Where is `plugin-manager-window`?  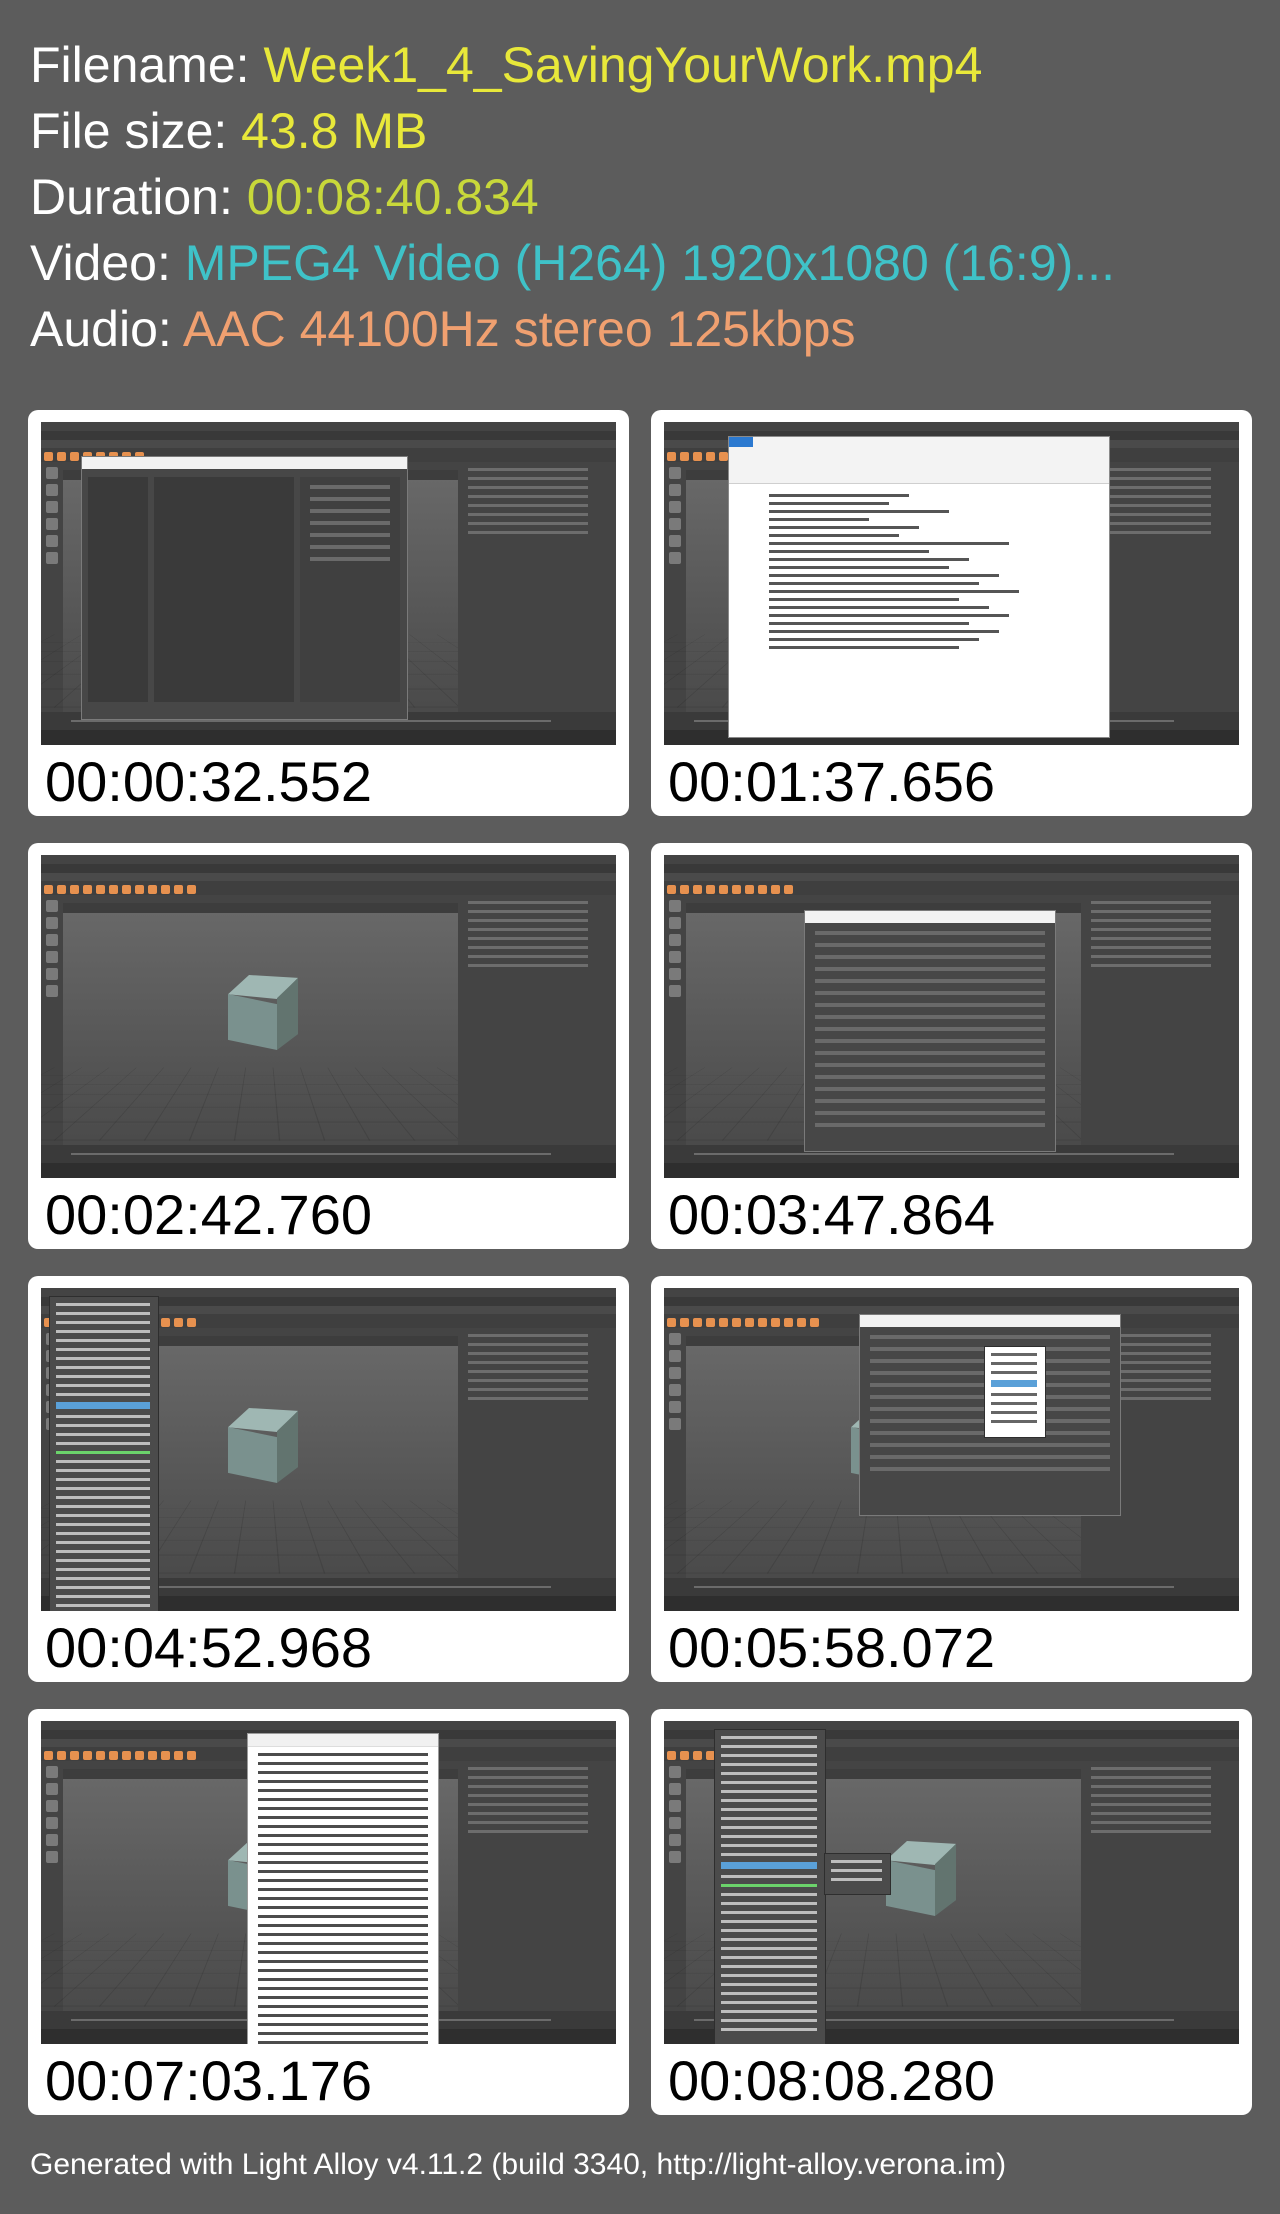
plugin-manager-window is located at coordinates (343, 1888).